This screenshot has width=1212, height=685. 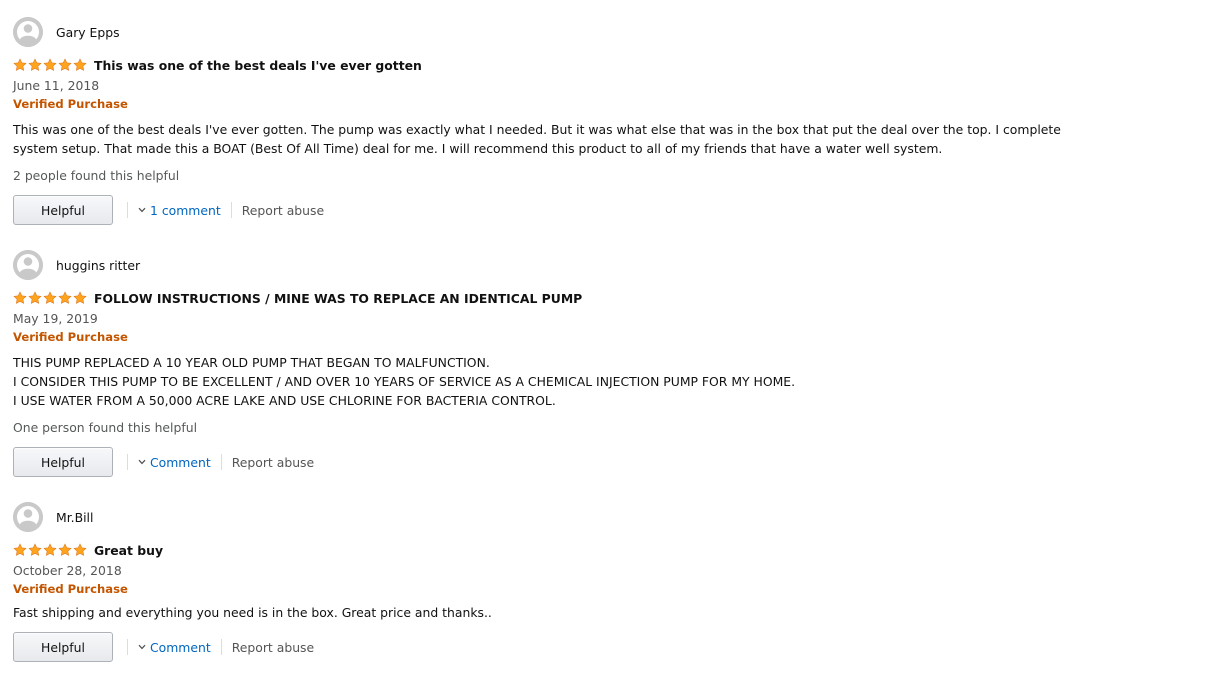 I want to click on review-title: Great buy, so click(x=128, y=550).